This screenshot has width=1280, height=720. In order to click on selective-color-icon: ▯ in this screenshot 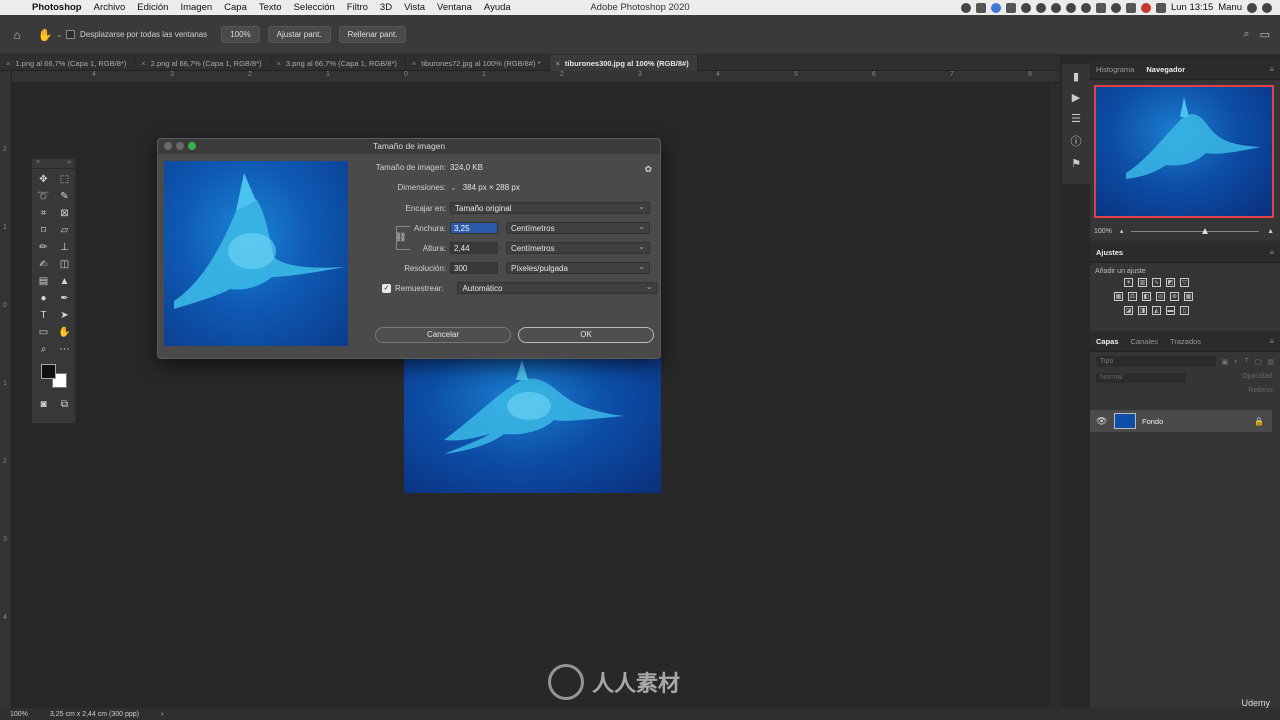, I will do `click(1184, 310)`.